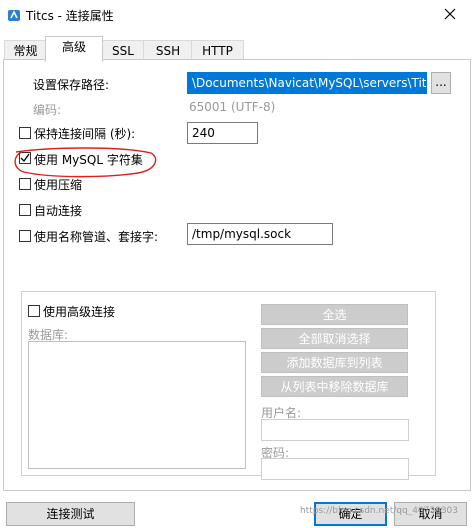  What do you see at coordinates (222, 133) in the screenshot?
I see `keepalive-input: 240` at bounding box center [222, 133].